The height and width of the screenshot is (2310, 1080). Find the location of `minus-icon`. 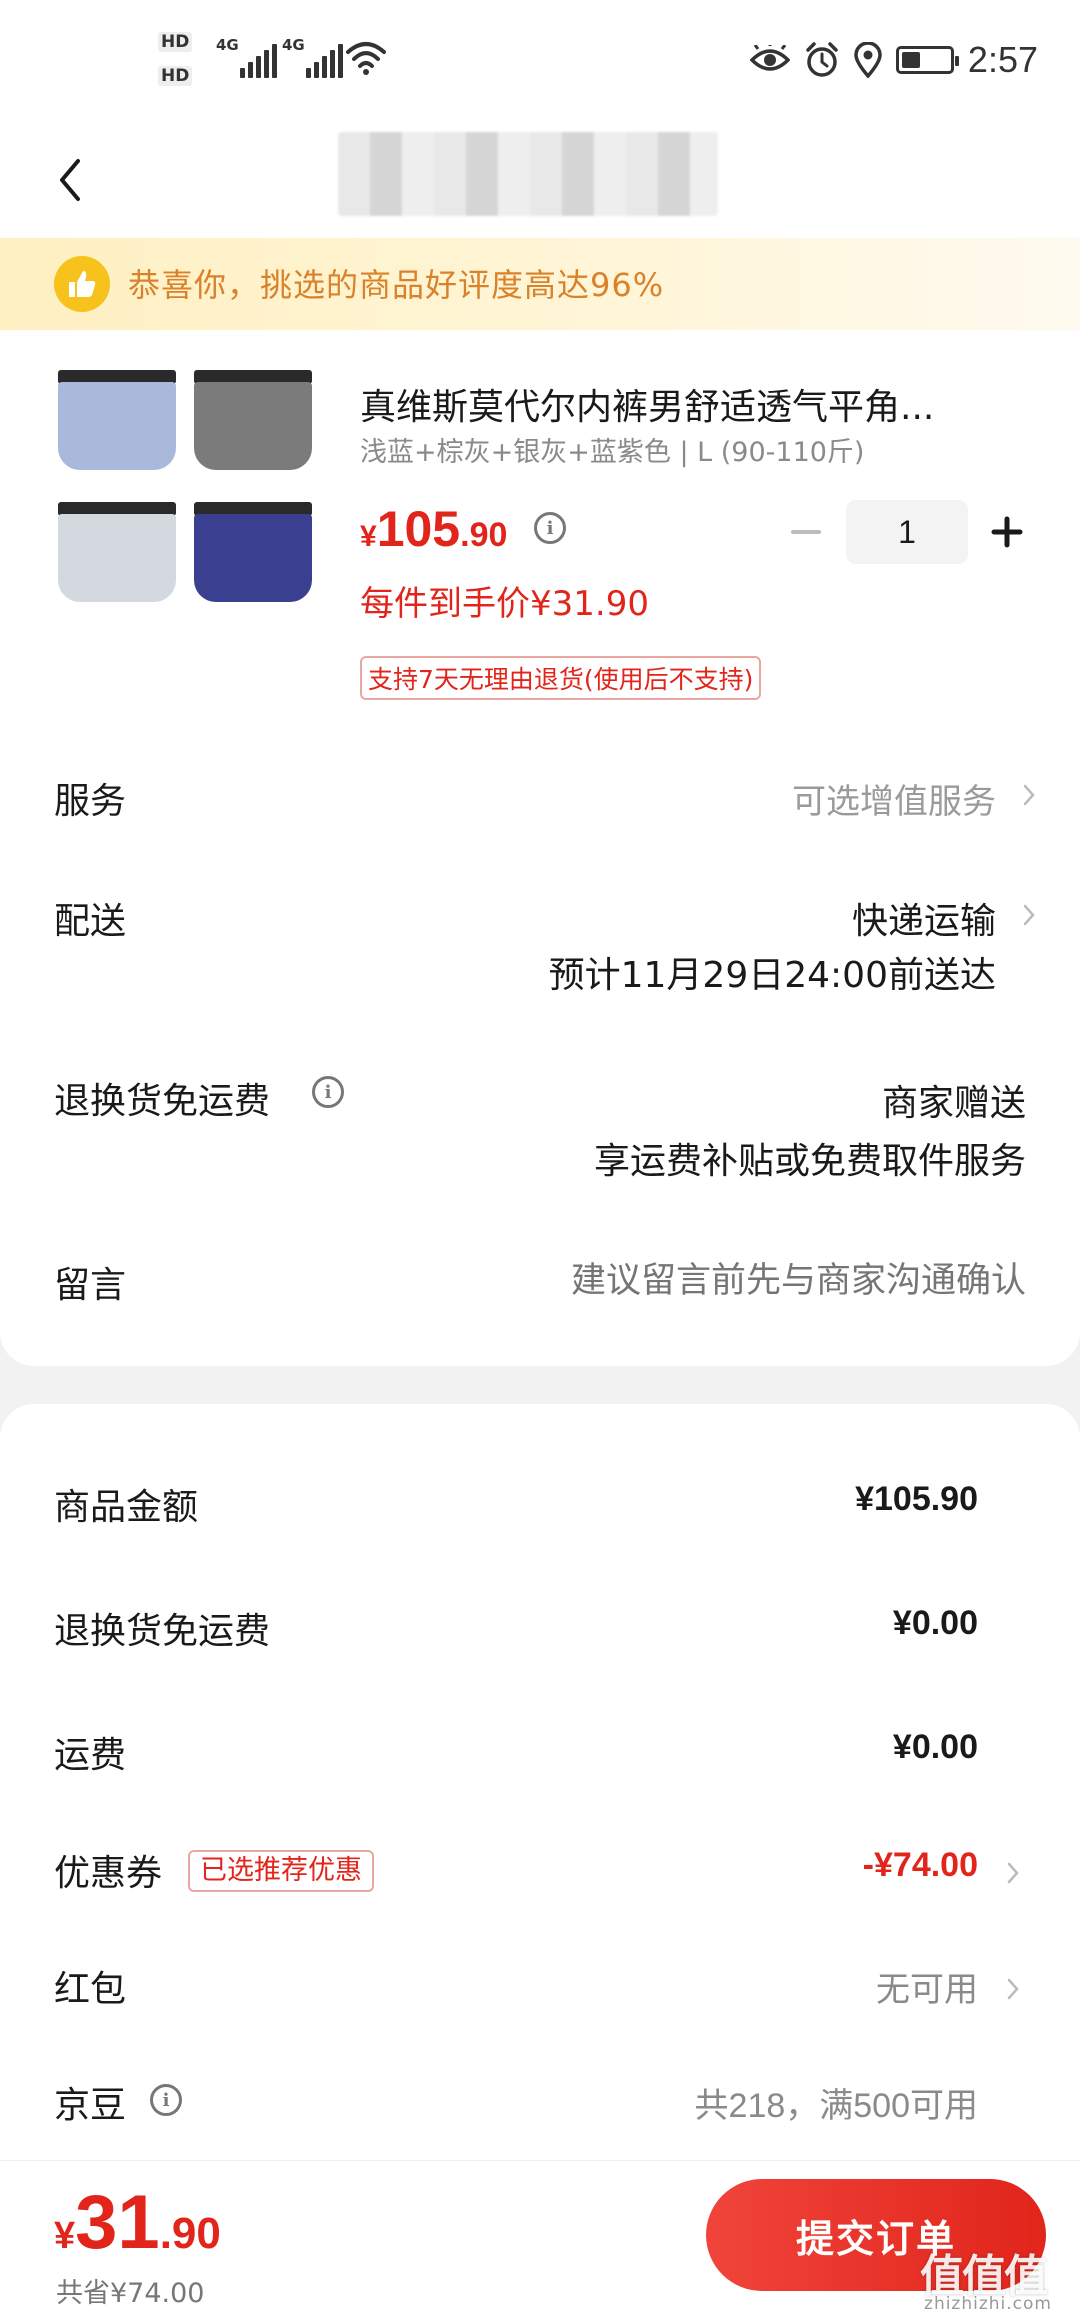

minus-icon is located at coordinates (806, 532).